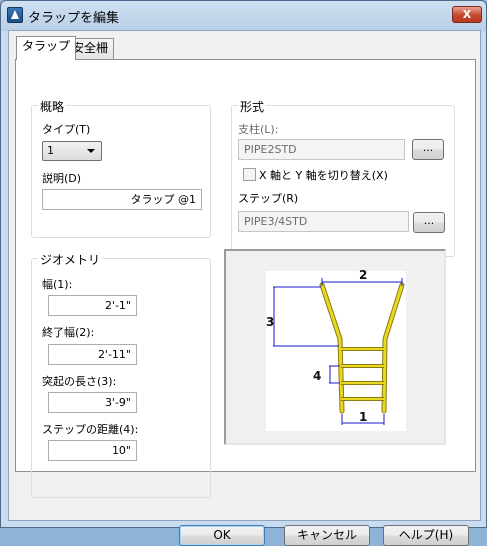 This screenshot has height=546, width=487. What do you see at coordinates (268, 198) in the screenshot?
I see `step-label: ステップ(R)` at bounding box center [268, 198].